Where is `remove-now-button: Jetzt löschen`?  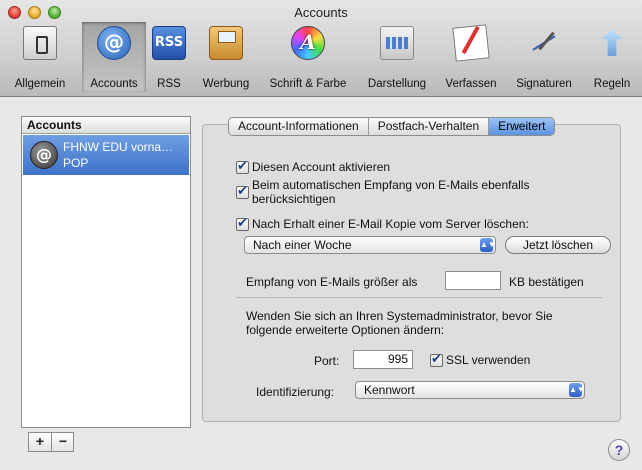
remove-now-button: Jetzt löschen is located at coordinates (558, 245).